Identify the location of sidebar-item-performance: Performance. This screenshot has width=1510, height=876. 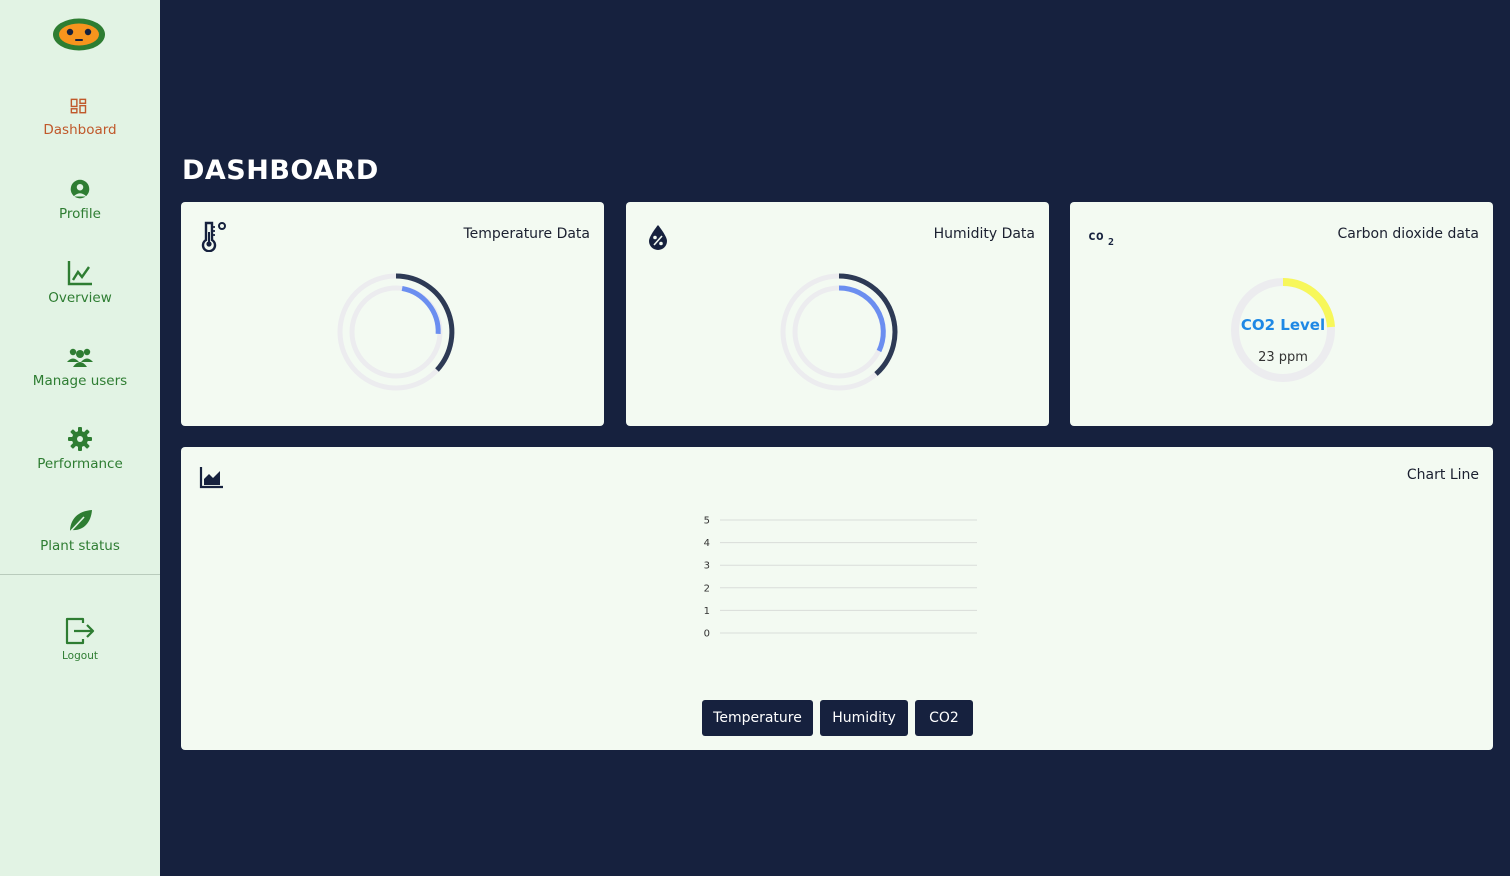
(80, 448).